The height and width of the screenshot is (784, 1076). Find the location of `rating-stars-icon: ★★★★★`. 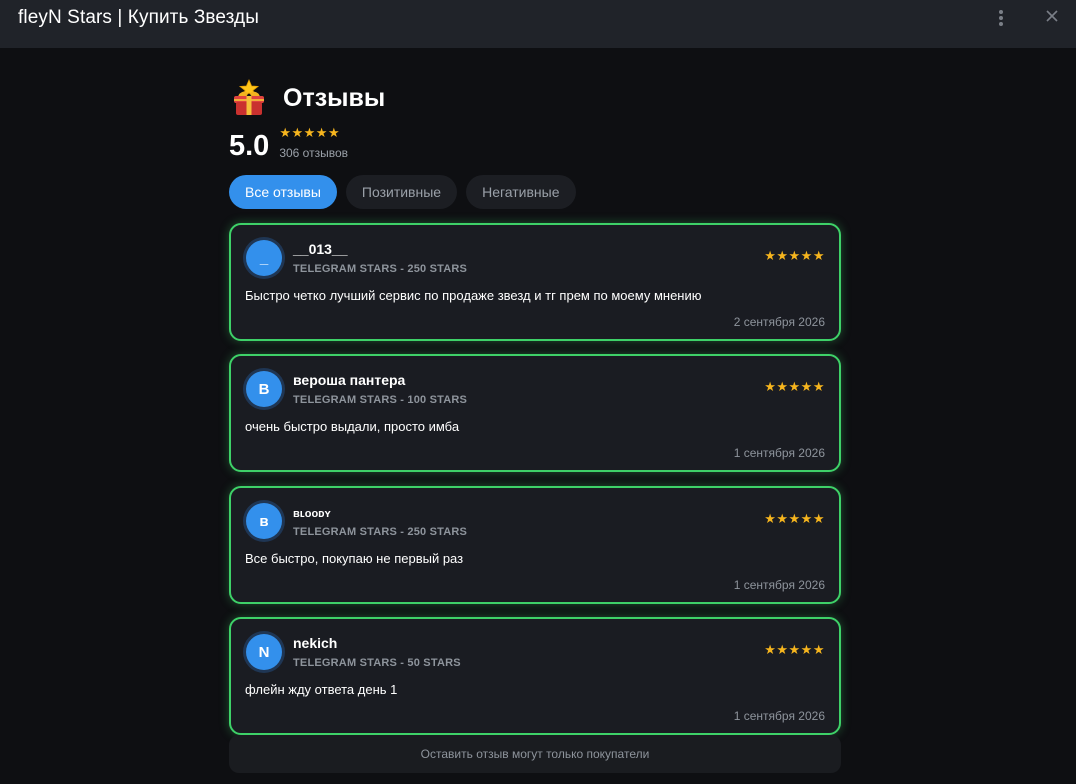

rating-stars-icon: ★★★★★ is located at coordinates (310, 133).